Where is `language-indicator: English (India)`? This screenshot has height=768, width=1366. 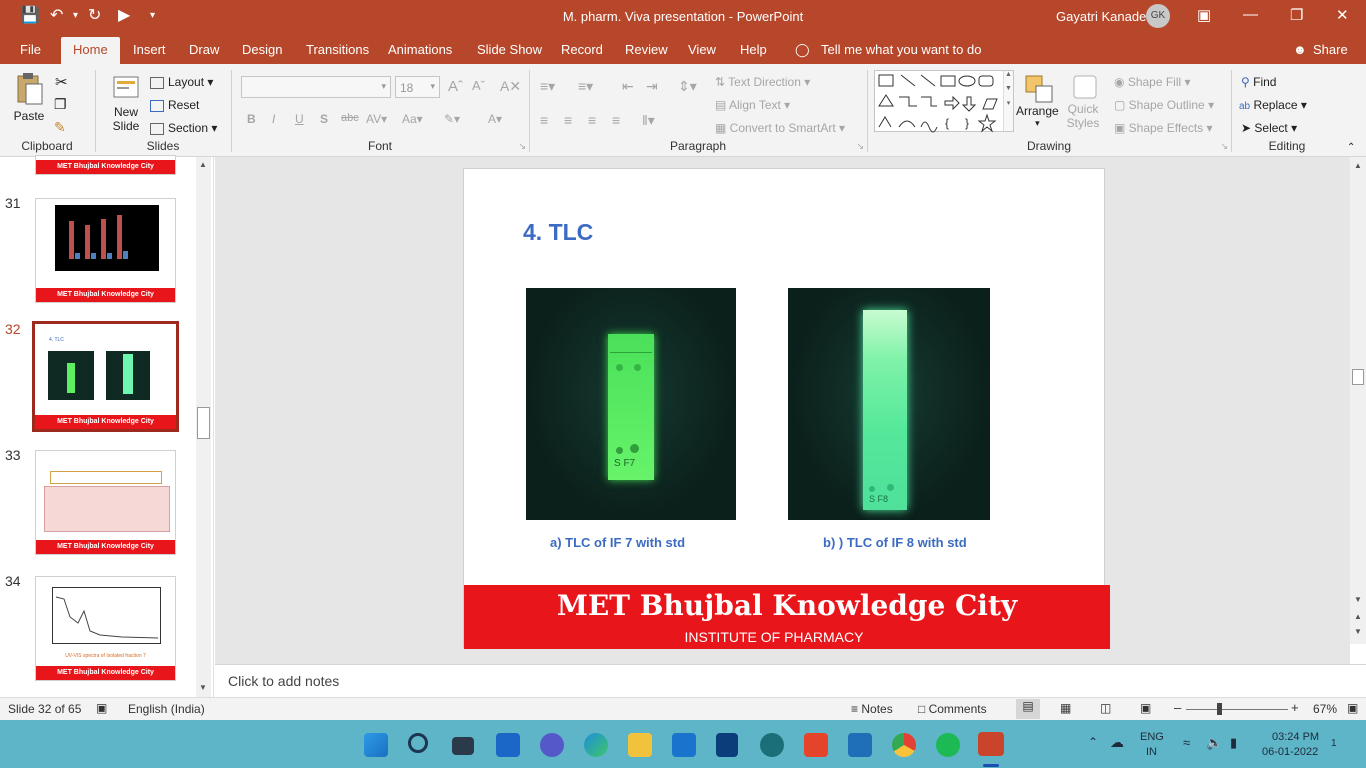 language-indicator: English (India) is located at coordinates (166, 709).